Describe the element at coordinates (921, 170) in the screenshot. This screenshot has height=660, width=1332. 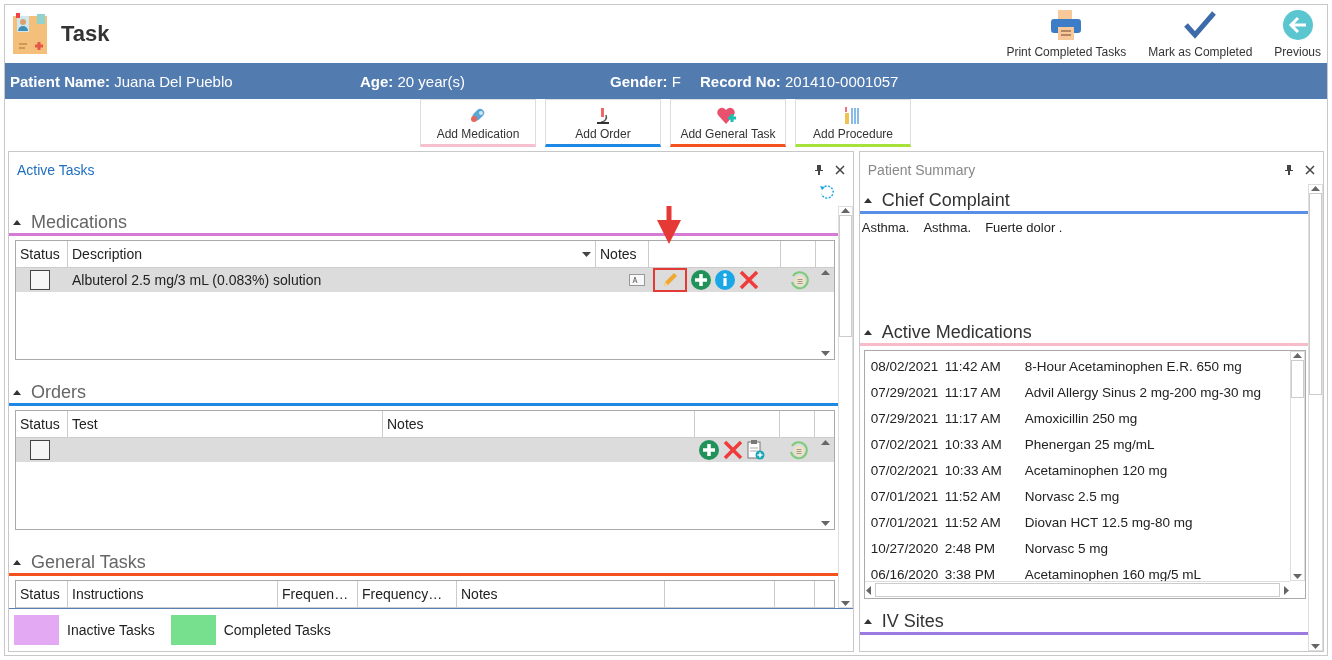
I see `panel-title: Patient Summary` at that location.